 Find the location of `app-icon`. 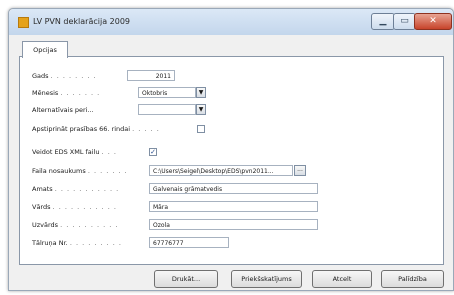

app-icon is located at coordinates (23, 22).